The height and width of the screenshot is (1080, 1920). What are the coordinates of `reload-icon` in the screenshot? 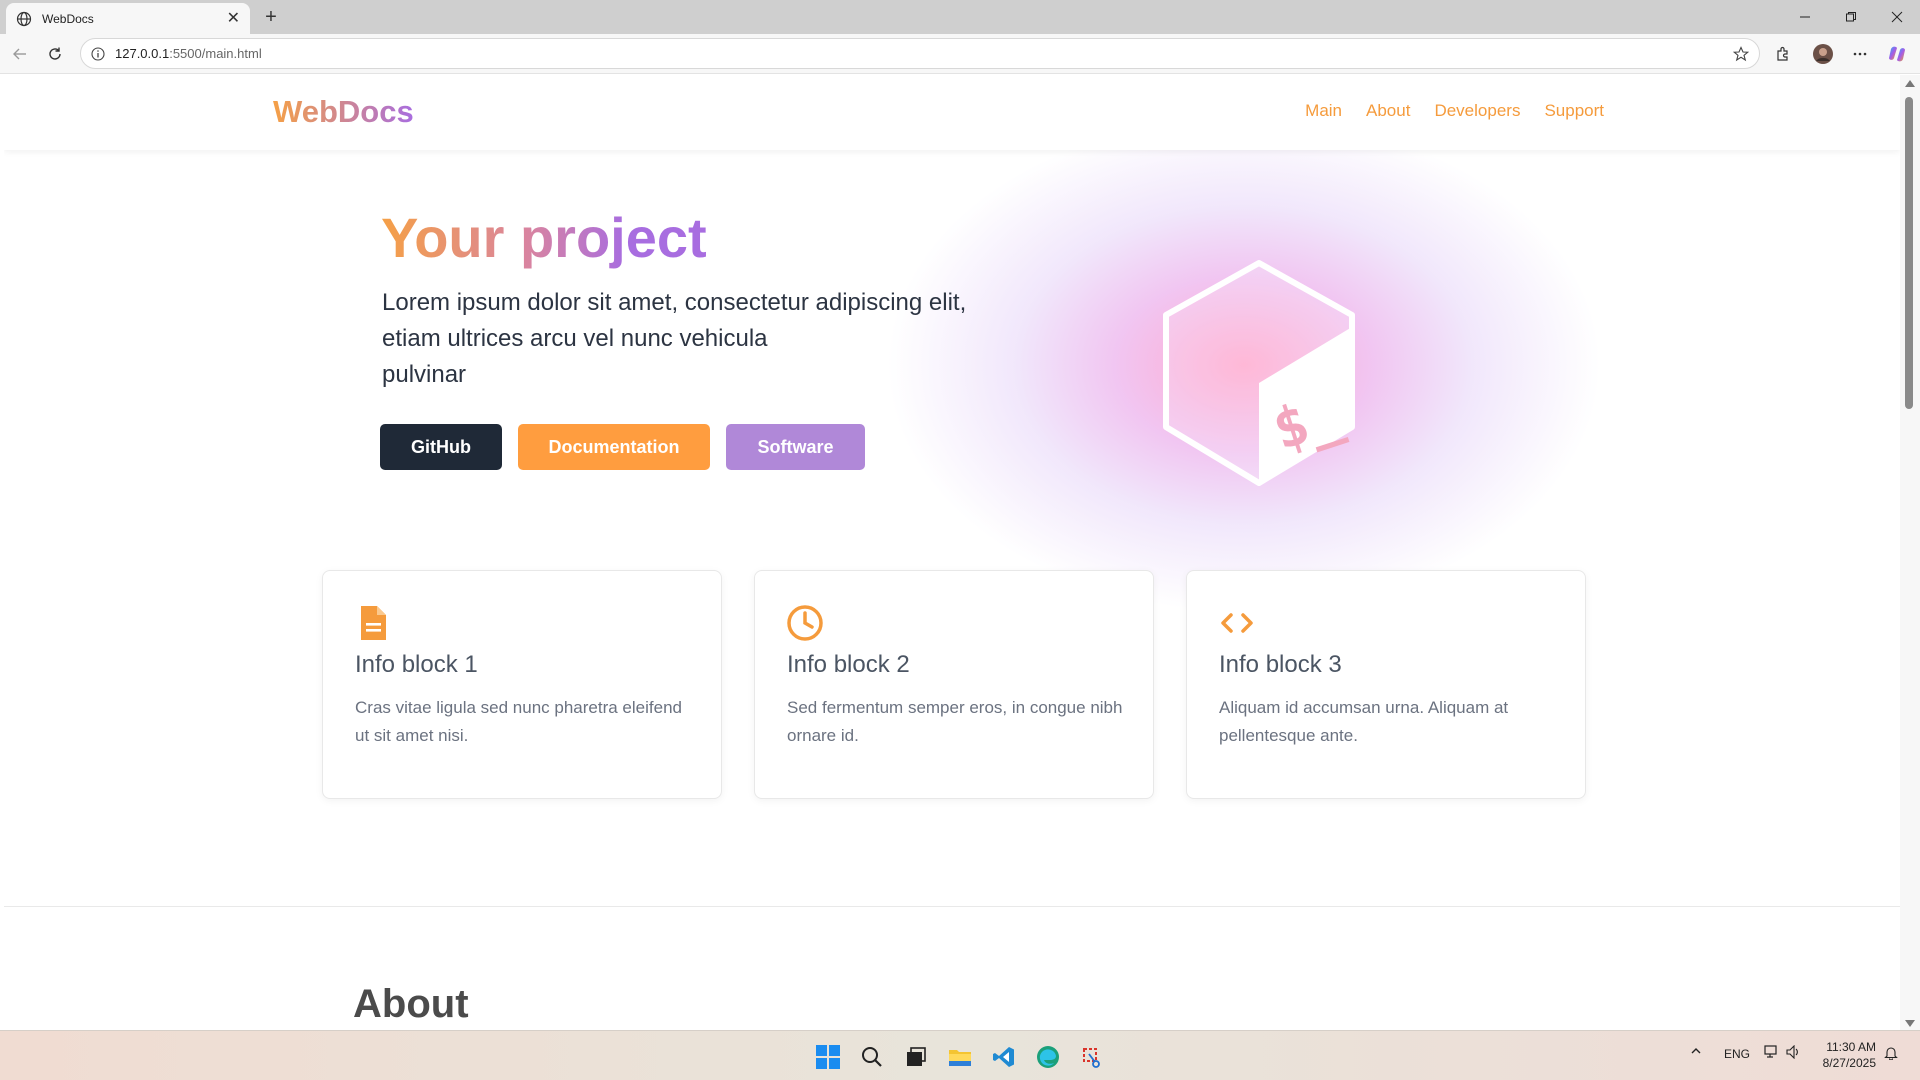 It's located at (55, 54).